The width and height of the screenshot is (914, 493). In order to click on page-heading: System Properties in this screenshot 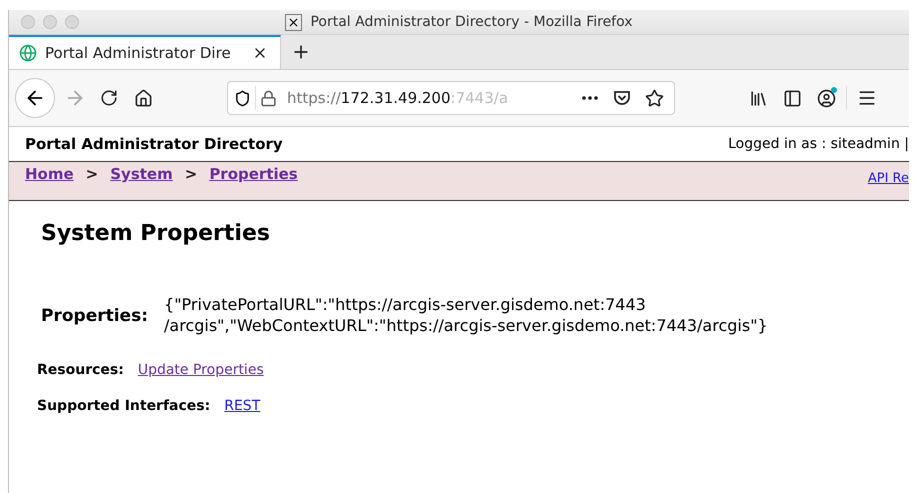, I will do `click(156, 233)`.